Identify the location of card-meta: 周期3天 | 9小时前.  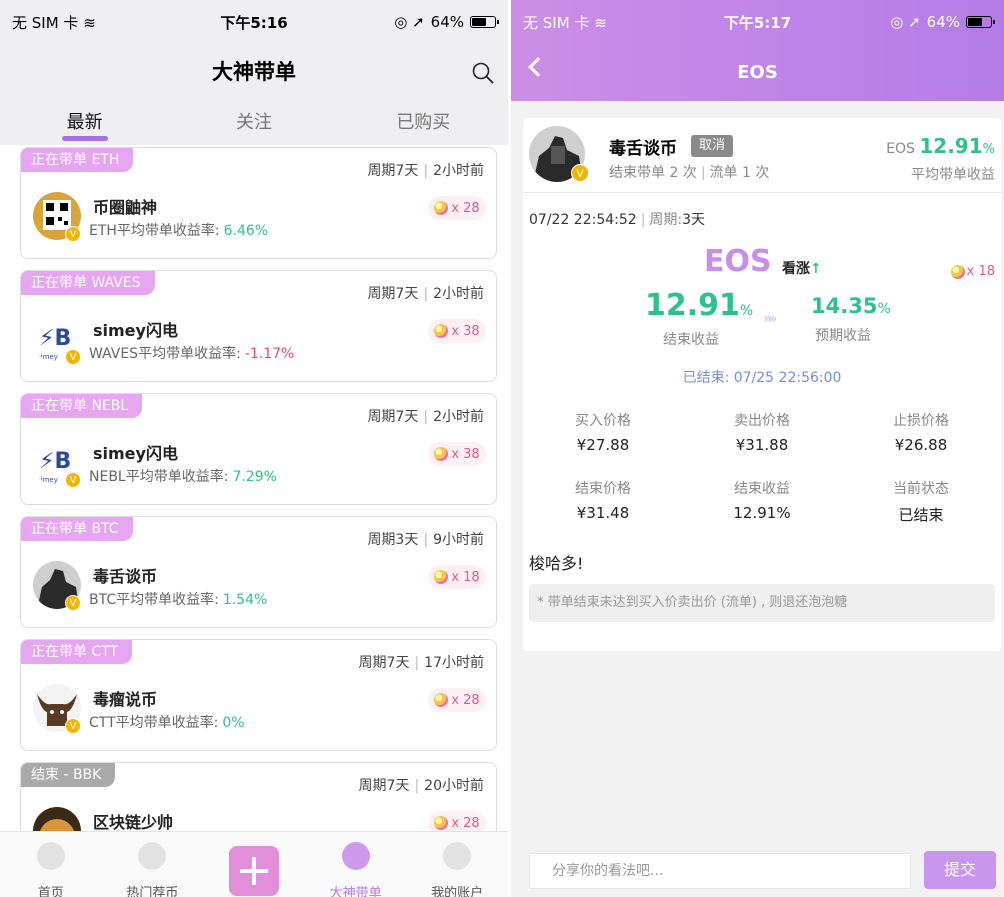
(425, 540).